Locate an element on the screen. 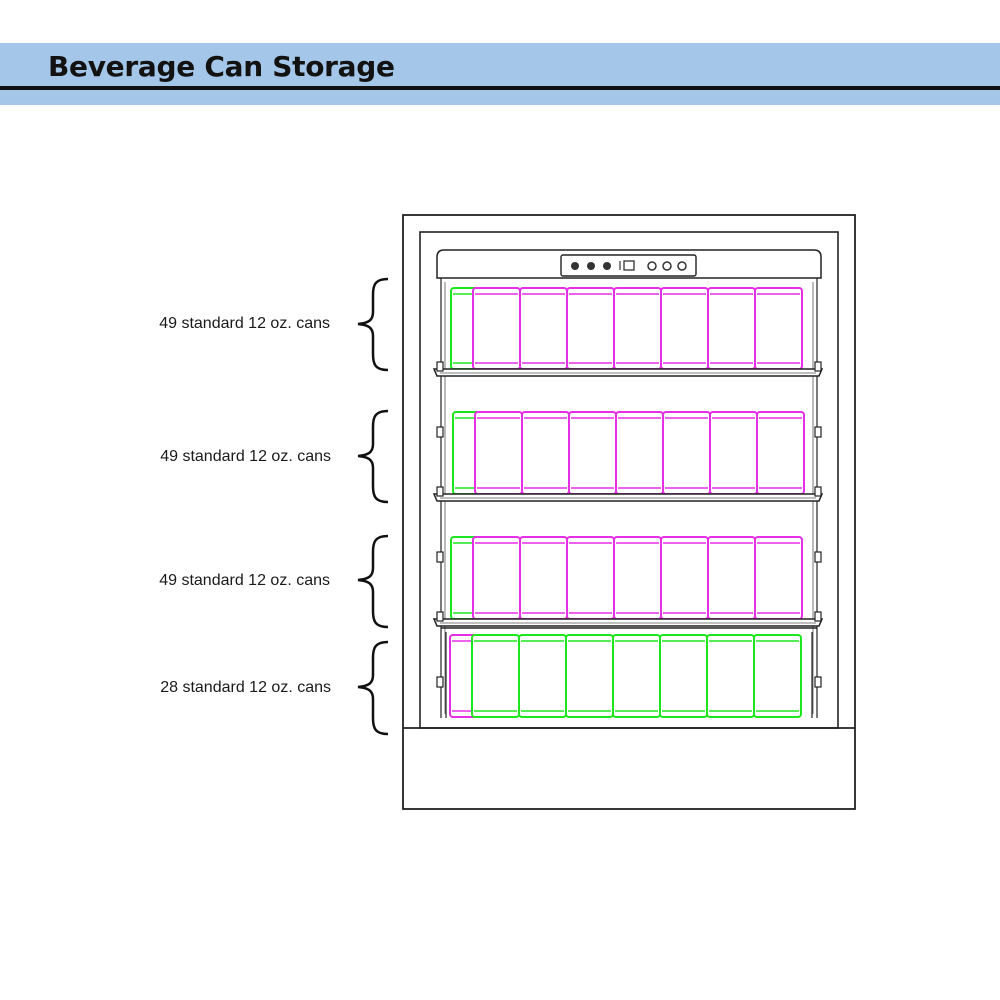  shelf-3-brace is located at coordinates (373, 581).